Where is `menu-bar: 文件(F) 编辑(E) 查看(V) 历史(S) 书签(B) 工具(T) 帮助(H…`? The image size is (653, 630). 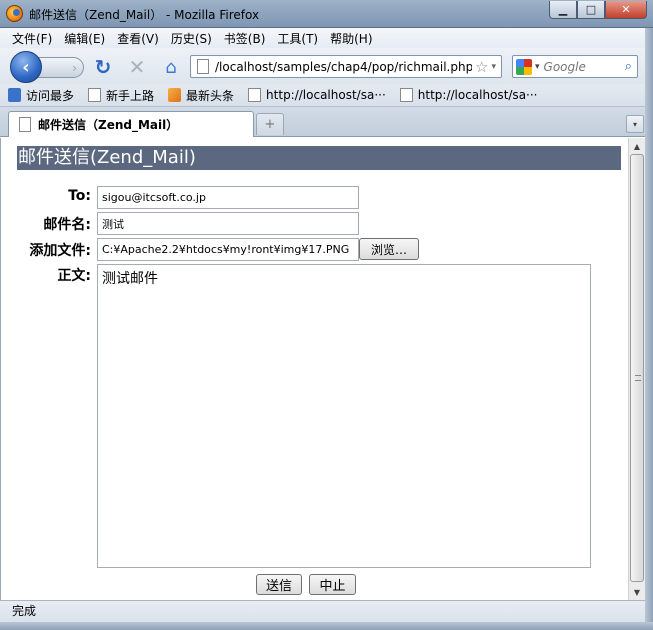
menu-bar: 文件(F) 编辑(E) 查看(V) 历史(S) 书签(B) 工具(T) 帮助(H… is located at coordinates (326, 38).